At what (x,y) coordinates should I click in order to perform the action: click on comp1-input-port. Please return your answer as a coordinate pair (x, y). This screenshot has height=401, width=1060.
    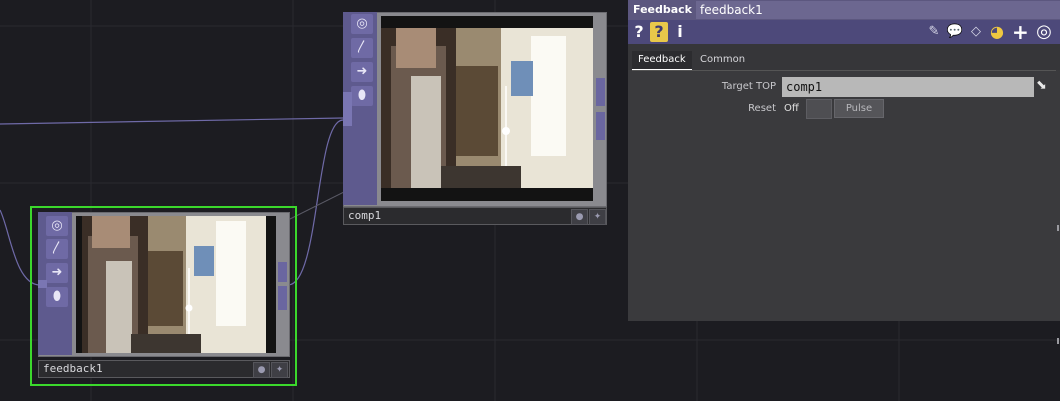
    Looking at the image, I should click on (347, 109).